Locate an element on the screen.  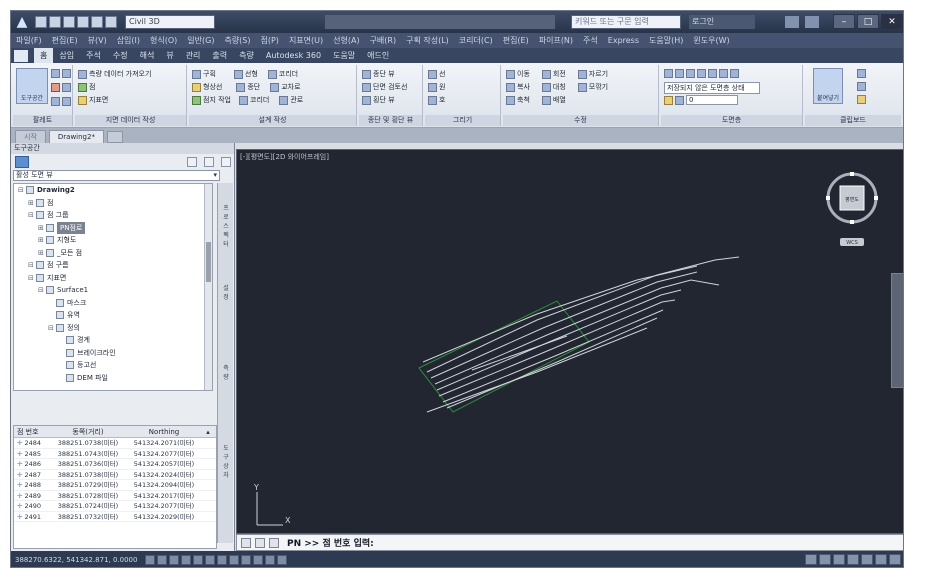
tab-survey: 측량 is located at coordinates (246, 55).